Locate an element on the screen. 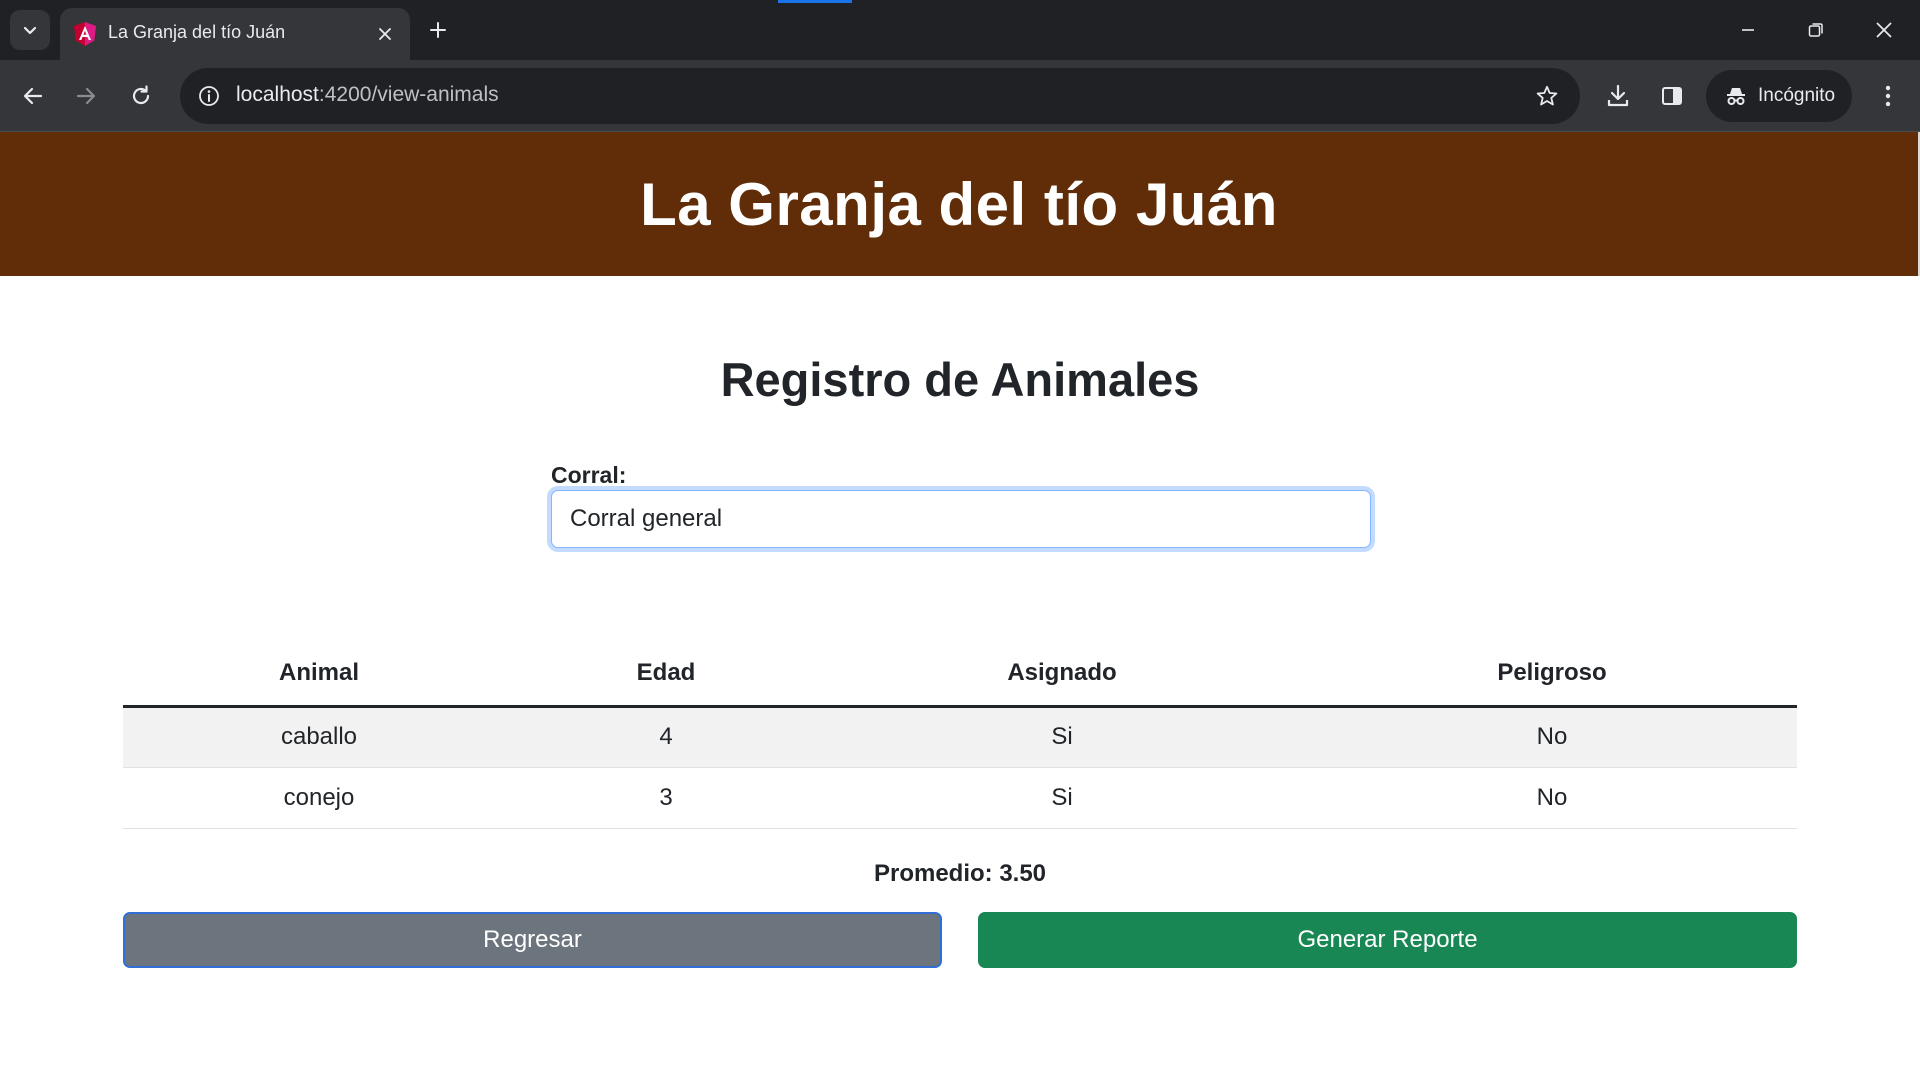  tab-search-button is located at coordinates (30, 30).